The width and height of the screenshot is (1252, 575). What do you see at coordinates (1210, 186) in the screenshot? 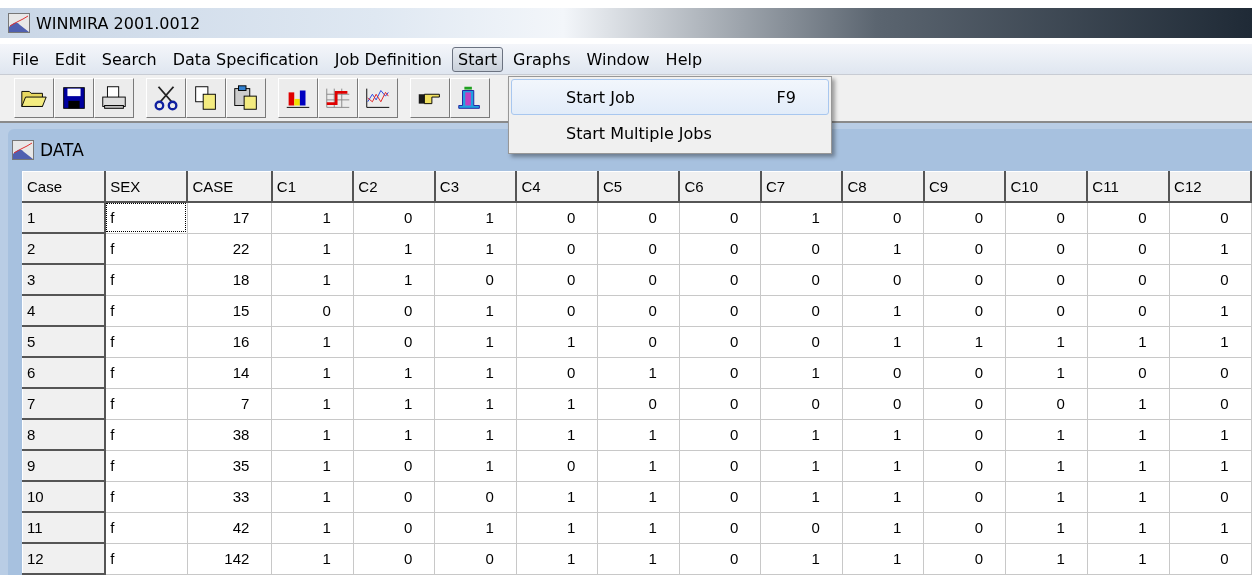
I see `column-header: C12` at bounding box center [1210, 186].